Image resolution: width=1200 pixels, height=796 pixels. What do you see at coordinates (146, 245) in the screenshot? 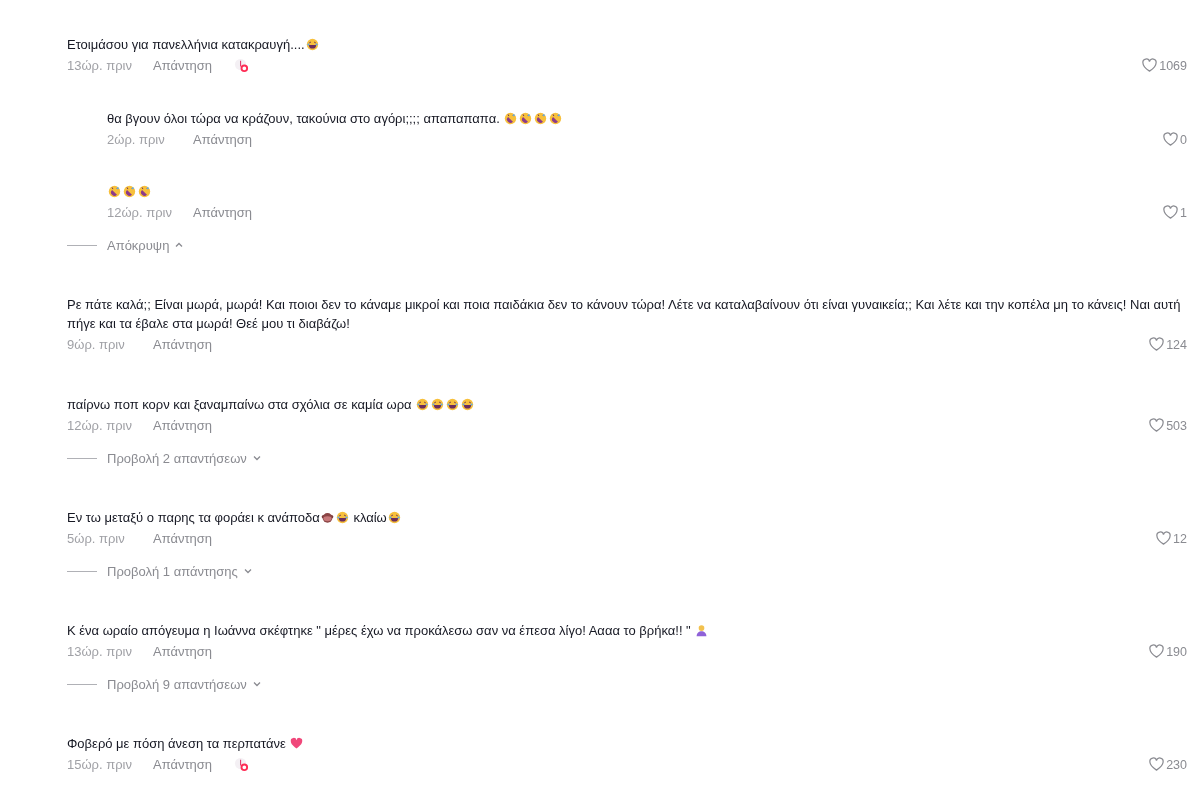
I see `replies-toggle: Απόκρυψη` at bounding box center [146, 245].